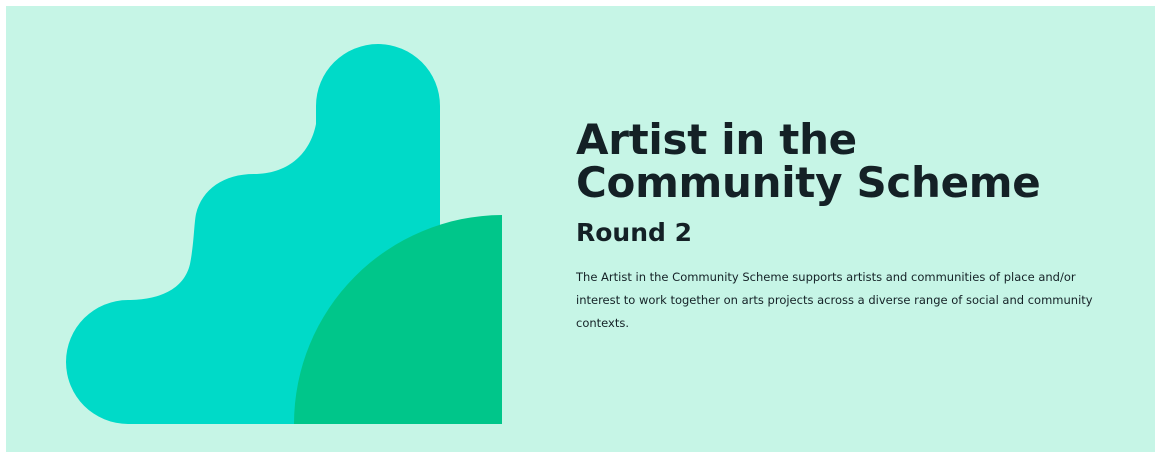 Image resolution: width=1159 pixels, height=457 pixels. Describe the element at coordinates (634, 232) in the screenshot. I see `round-subtitle: Round 2` at that location.